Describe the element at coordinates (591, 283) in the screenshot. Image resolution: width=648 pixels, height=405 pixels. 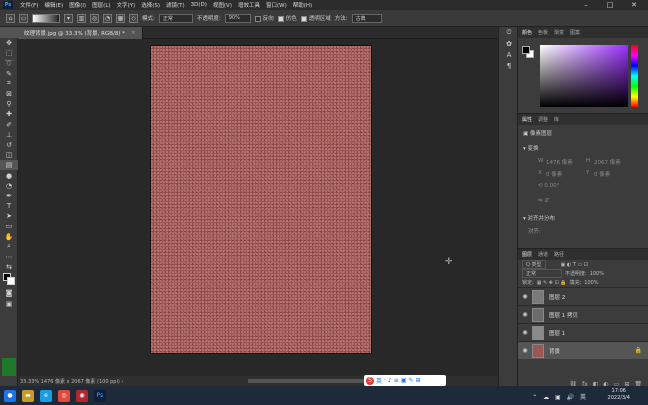
I see `fill-input: 100%` at that location.